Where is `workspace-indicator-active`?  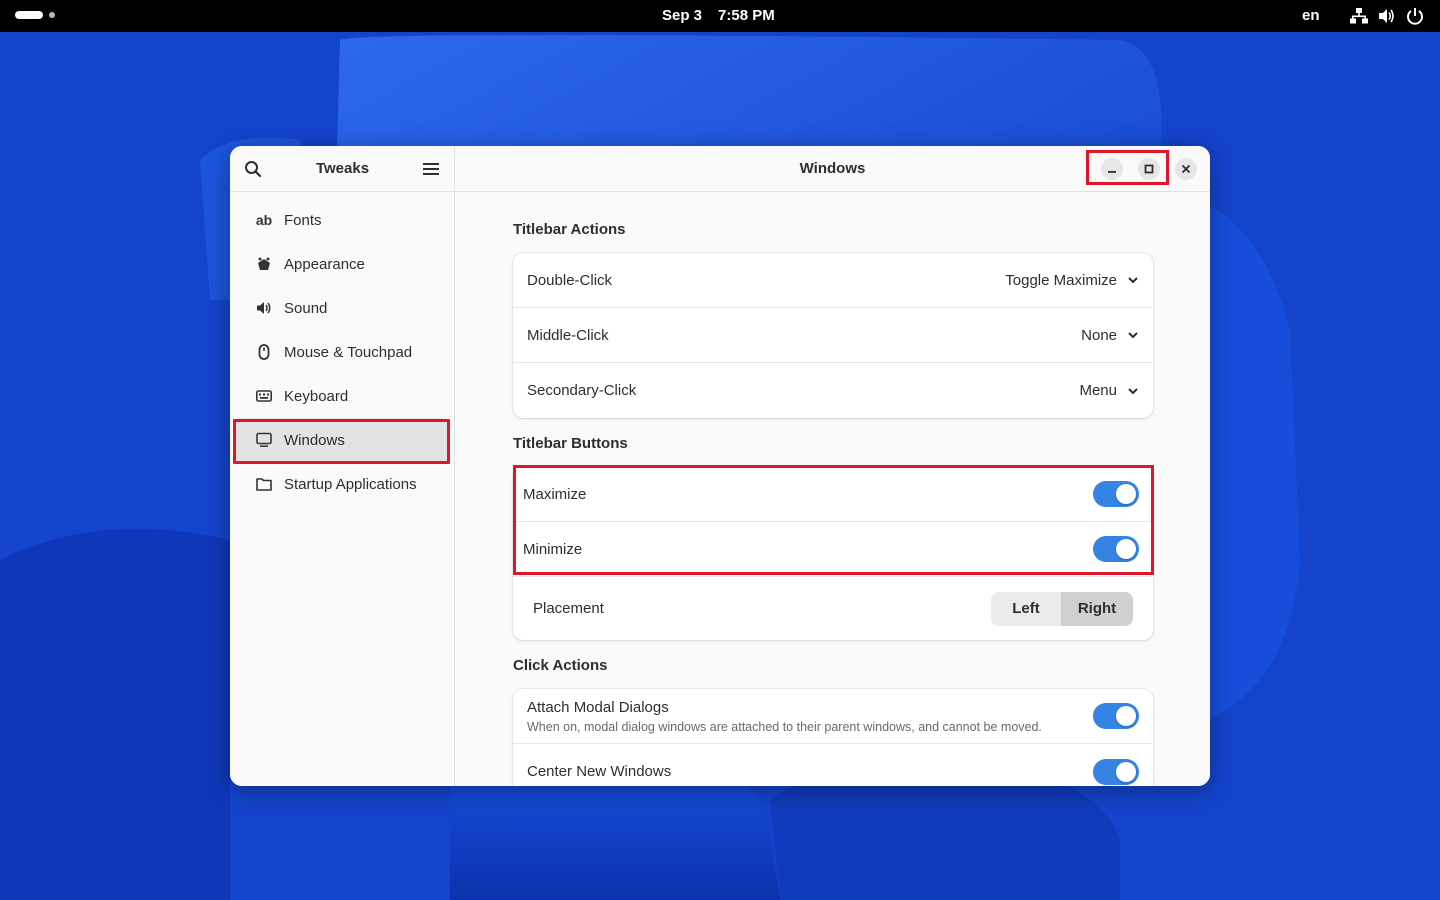
workspace-indicator-active is located at coordinates (29, 15).